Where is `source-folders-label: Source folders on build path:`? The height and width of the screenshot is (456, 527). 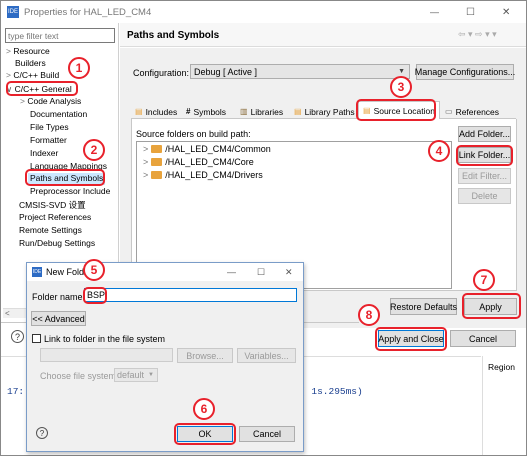 source-folders-label: Source folders on build path: is located at coordinates (193, 134).